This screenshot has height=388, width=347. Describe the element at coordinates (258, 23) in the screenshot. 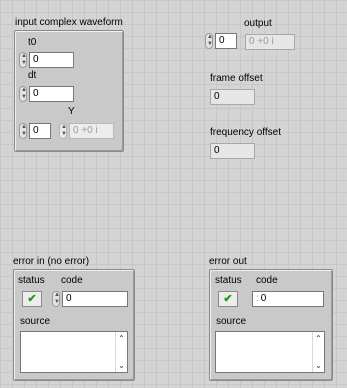

I see `output-label: output` at that location.